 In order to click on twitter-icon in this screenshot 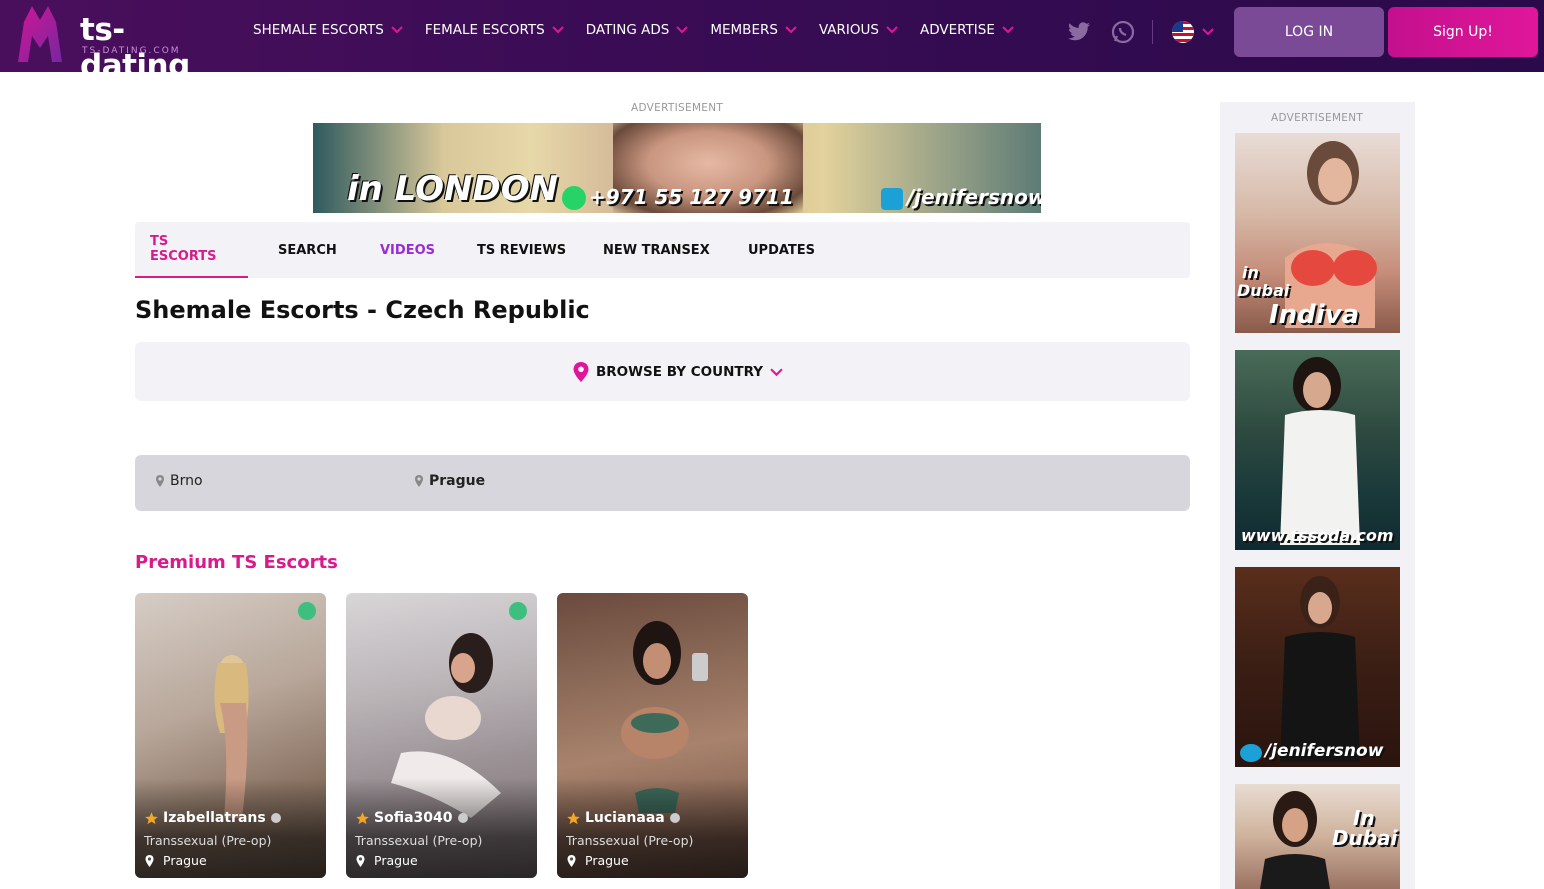, I will do `click(1079, 32)`.